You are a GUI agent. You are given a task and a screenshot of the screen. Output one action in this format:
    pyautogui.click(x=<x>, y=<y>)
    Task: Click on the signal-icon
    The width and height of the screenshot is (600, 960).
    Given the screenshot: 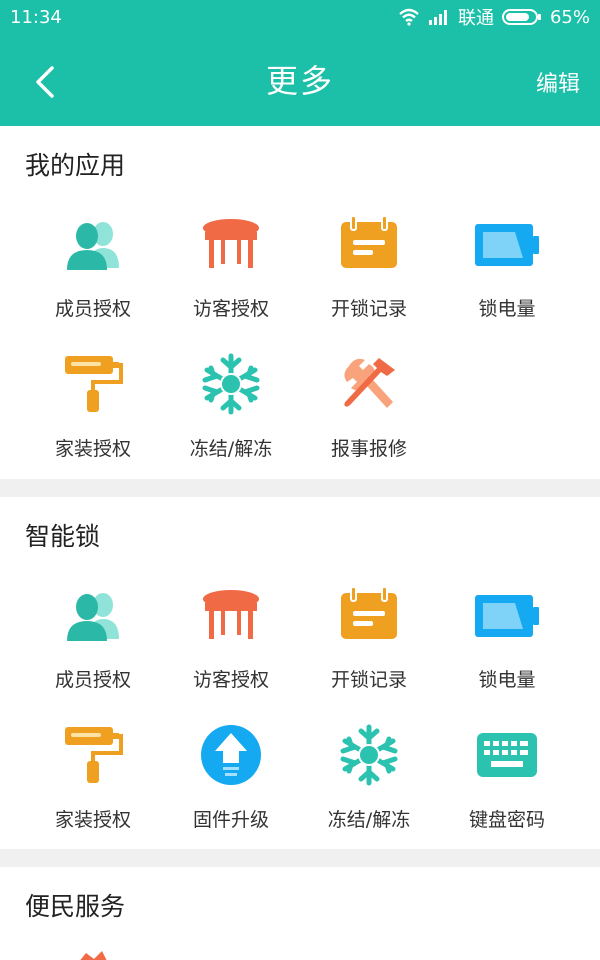 What is the action you would take?
    pyautogui.click(x=437, y=17)
    